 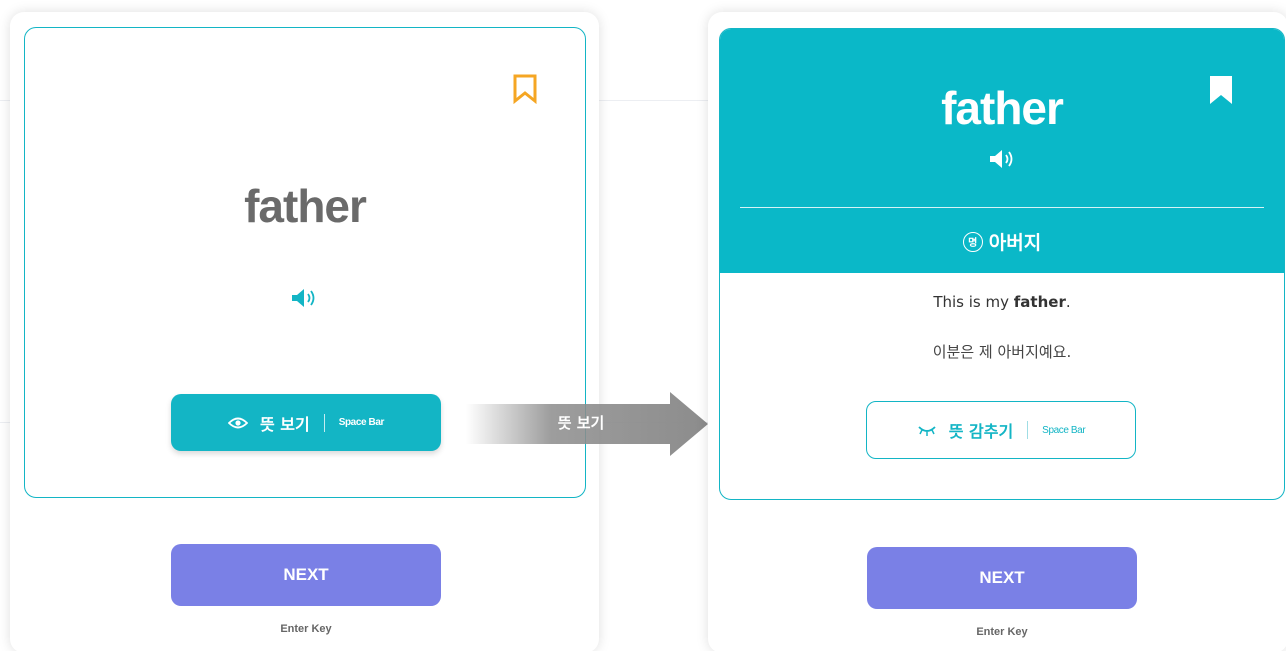 What do you see at coordinates (927, 431) in the screenshot?
I see `eye-closed-icon` at bounding box center [927, 431].